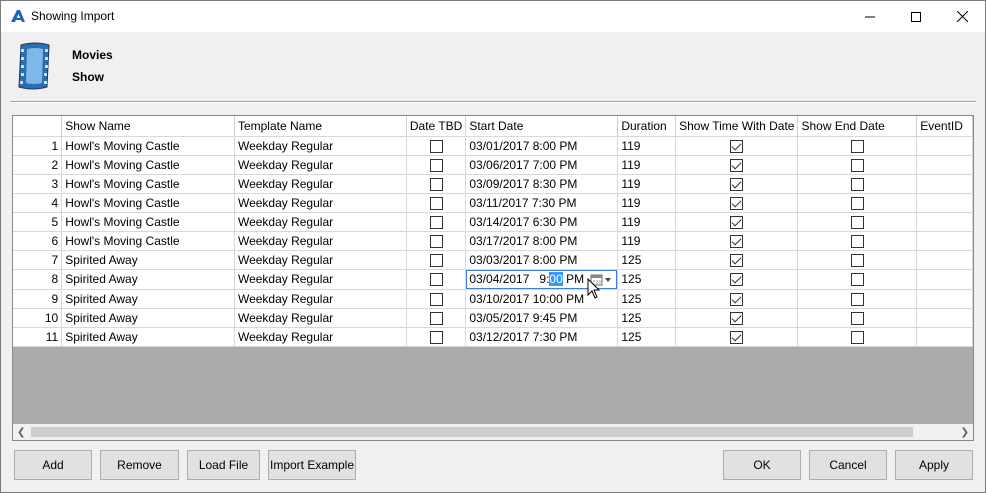 The width and height of the screenshot is (986, 493). Describe the element at coordinates (857, 126) in the screenshot. I see `column-header: Show End Date` at that location.